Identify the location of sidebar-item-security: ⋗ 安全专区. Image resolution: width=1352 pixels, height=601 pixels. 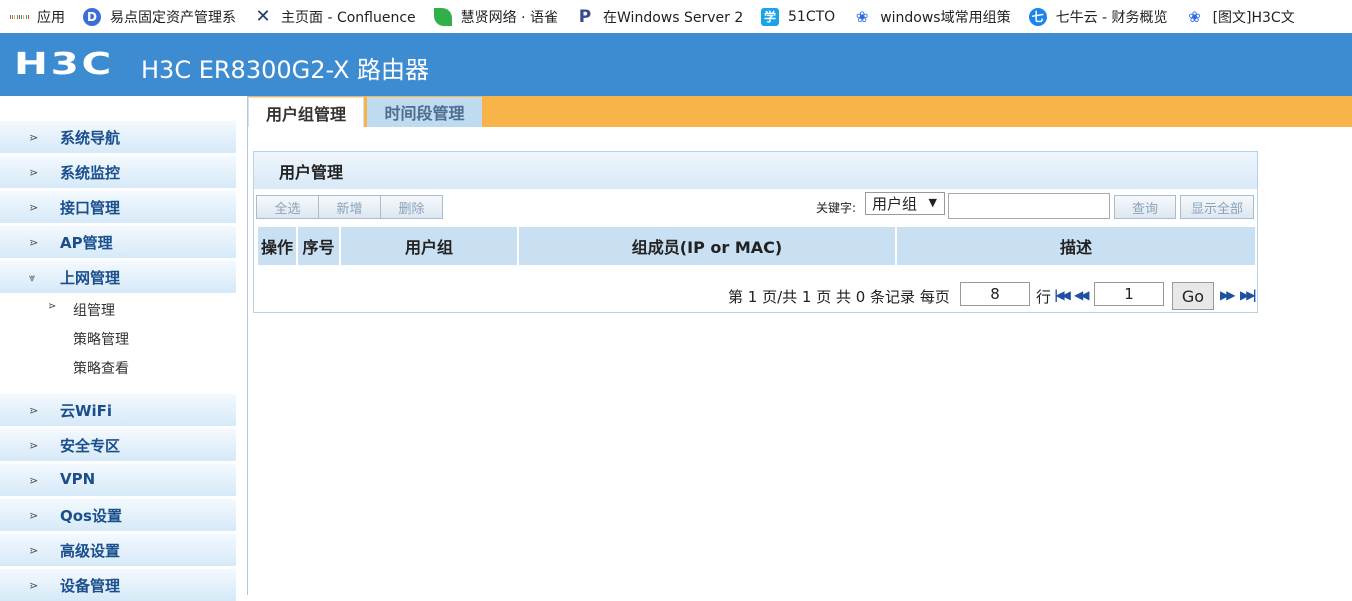
(118, 445).